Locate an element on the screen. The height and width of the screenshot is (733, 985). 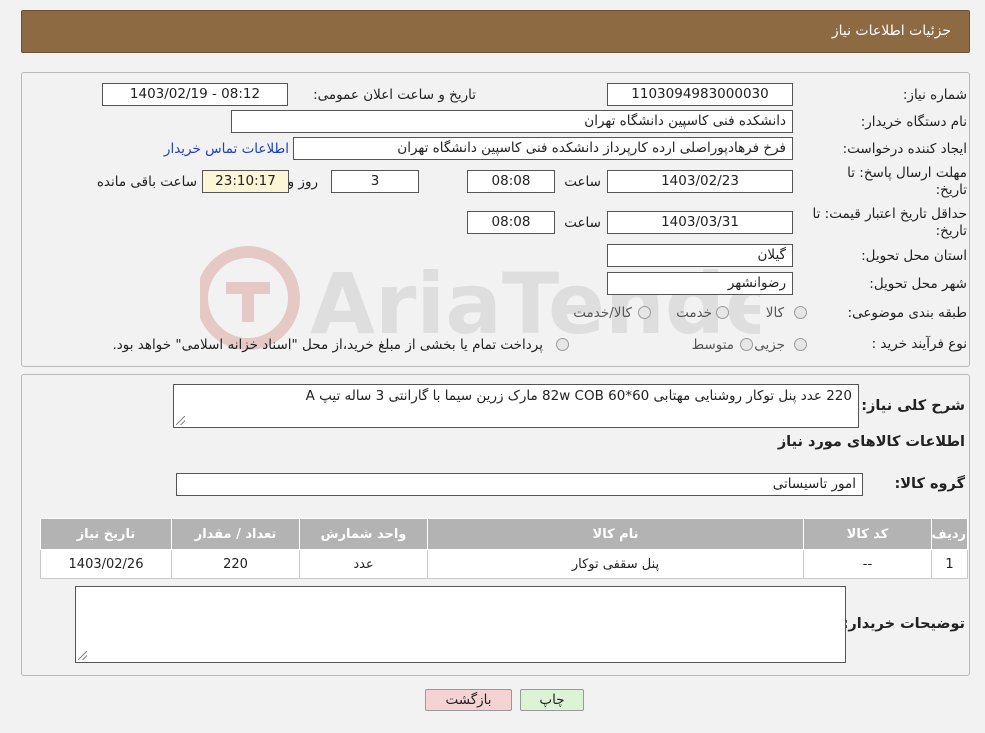
page-title: جزئیات اطلاعات نیاز is located at coordinates (891, 31).